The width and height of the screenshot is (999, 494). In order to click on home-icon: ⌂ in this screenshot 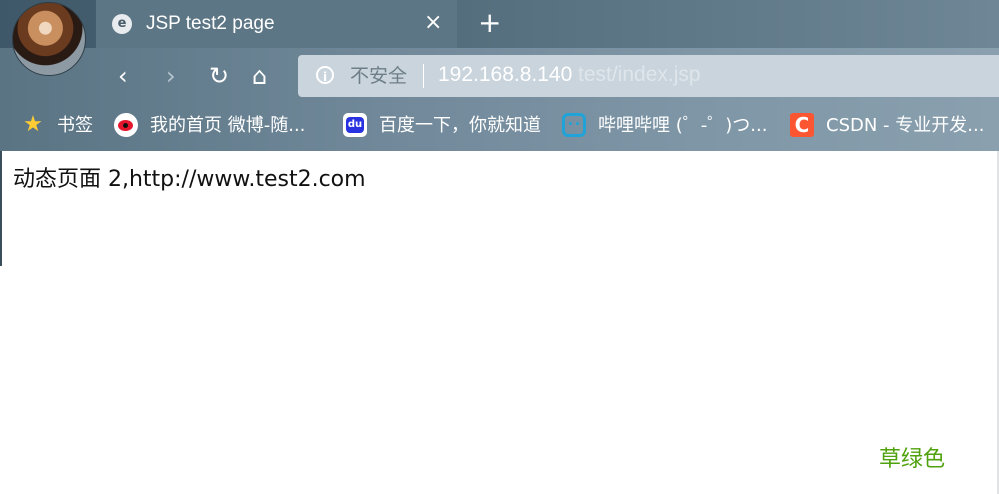, I will do `click(259, 76)`.